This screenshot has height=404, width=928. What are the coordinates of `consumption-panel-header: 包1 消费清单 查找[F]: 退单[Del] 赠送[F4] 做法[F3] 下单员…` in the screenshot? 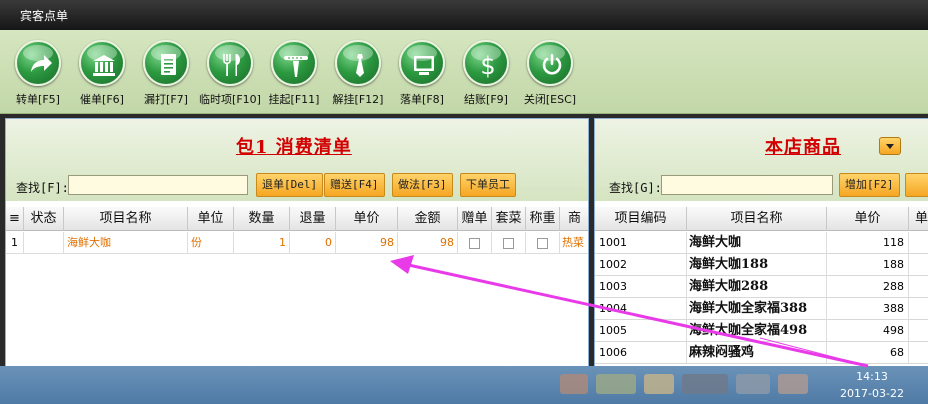 It's located at (297, 160).